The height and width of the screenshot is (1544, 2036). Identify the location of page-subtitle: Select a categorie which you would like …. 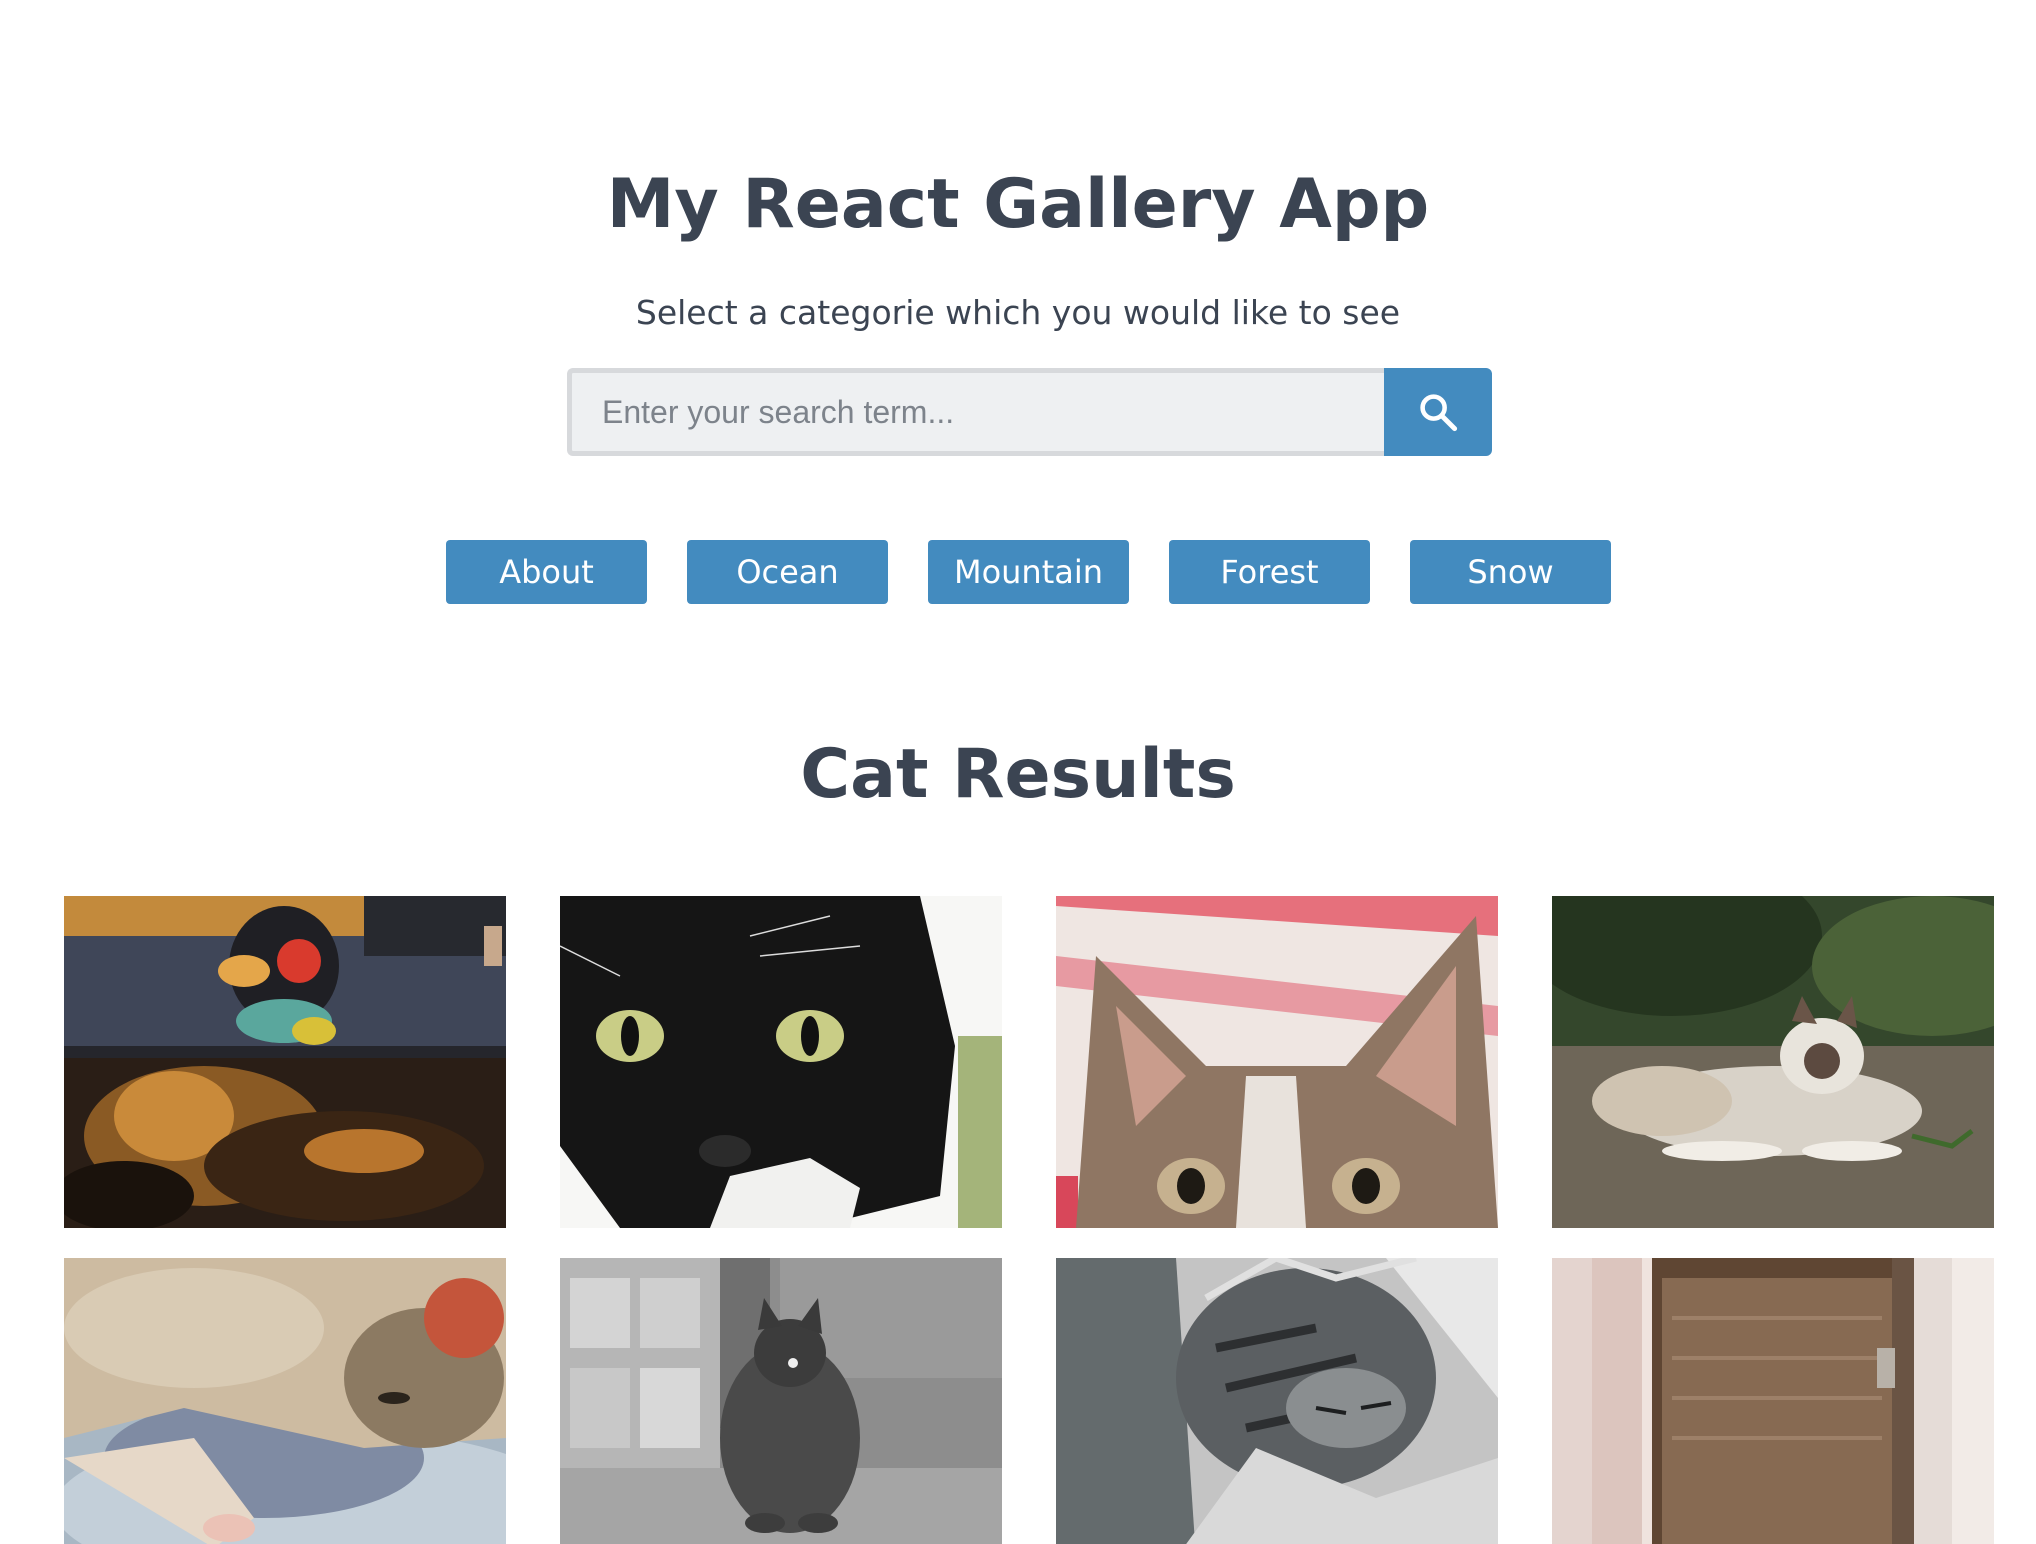
(1018, 312).